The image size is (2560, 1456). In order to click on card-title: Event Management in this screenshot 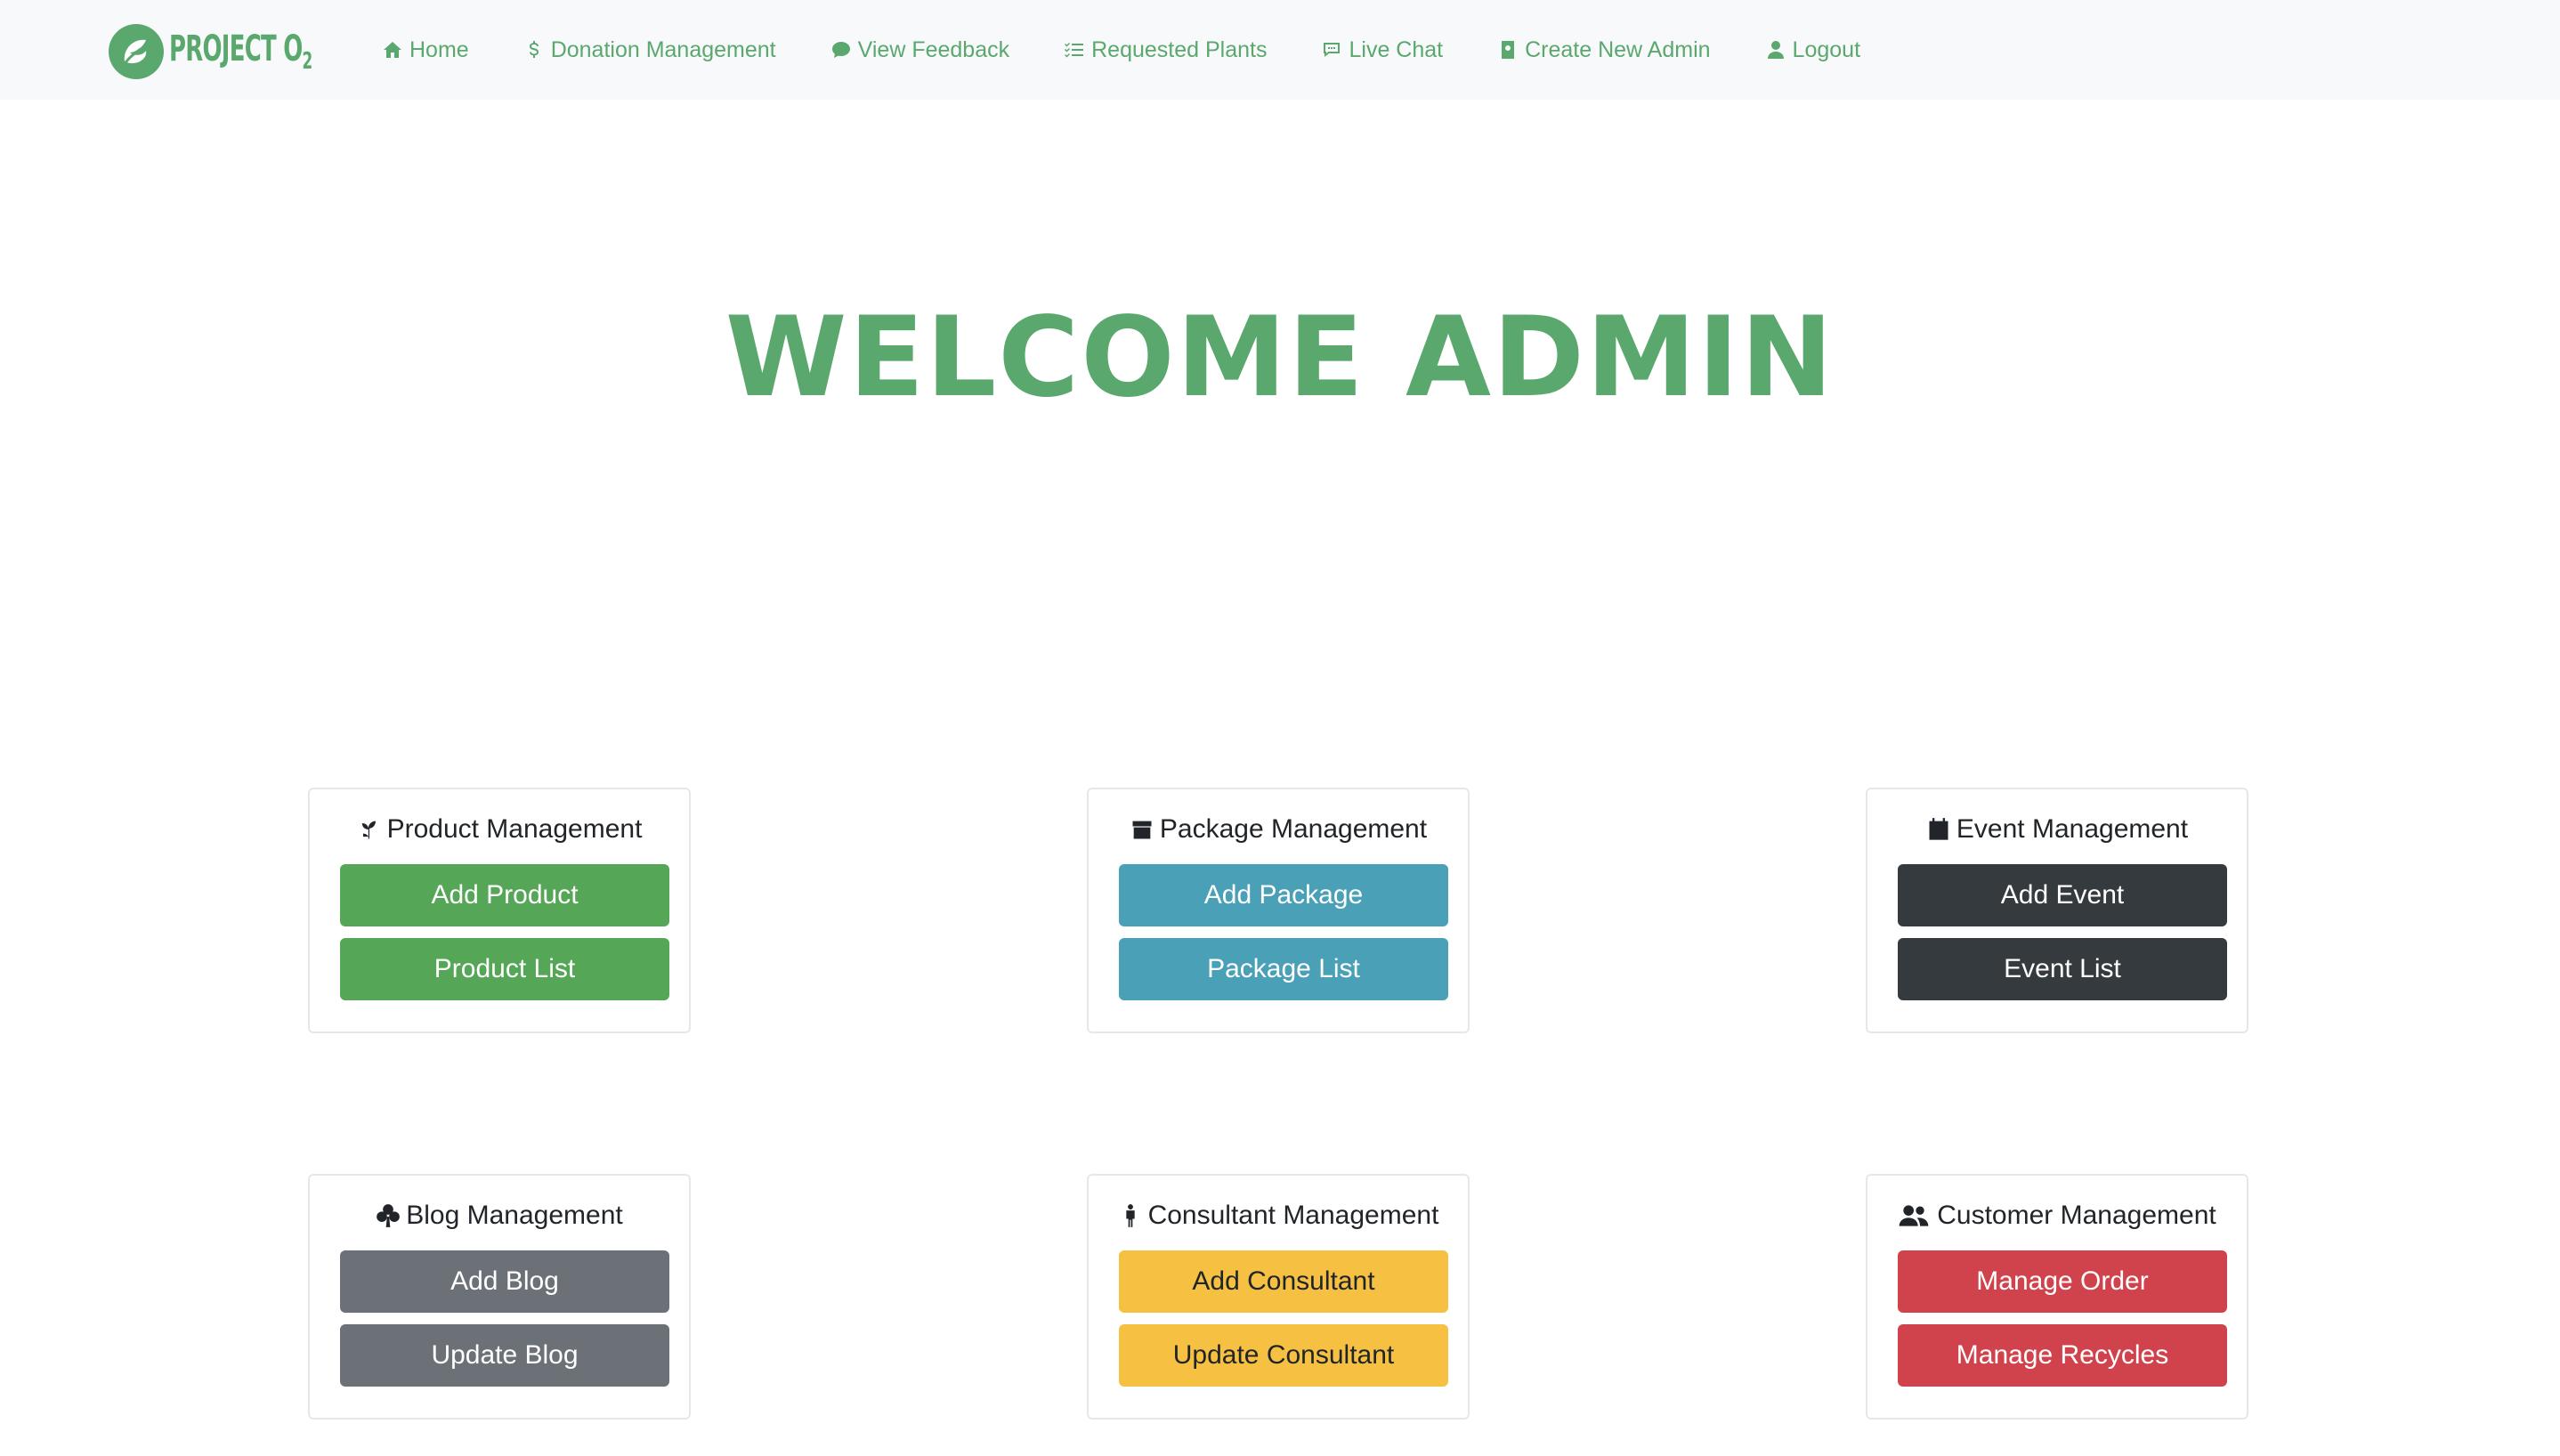, I will do `click(2057, 829)`.